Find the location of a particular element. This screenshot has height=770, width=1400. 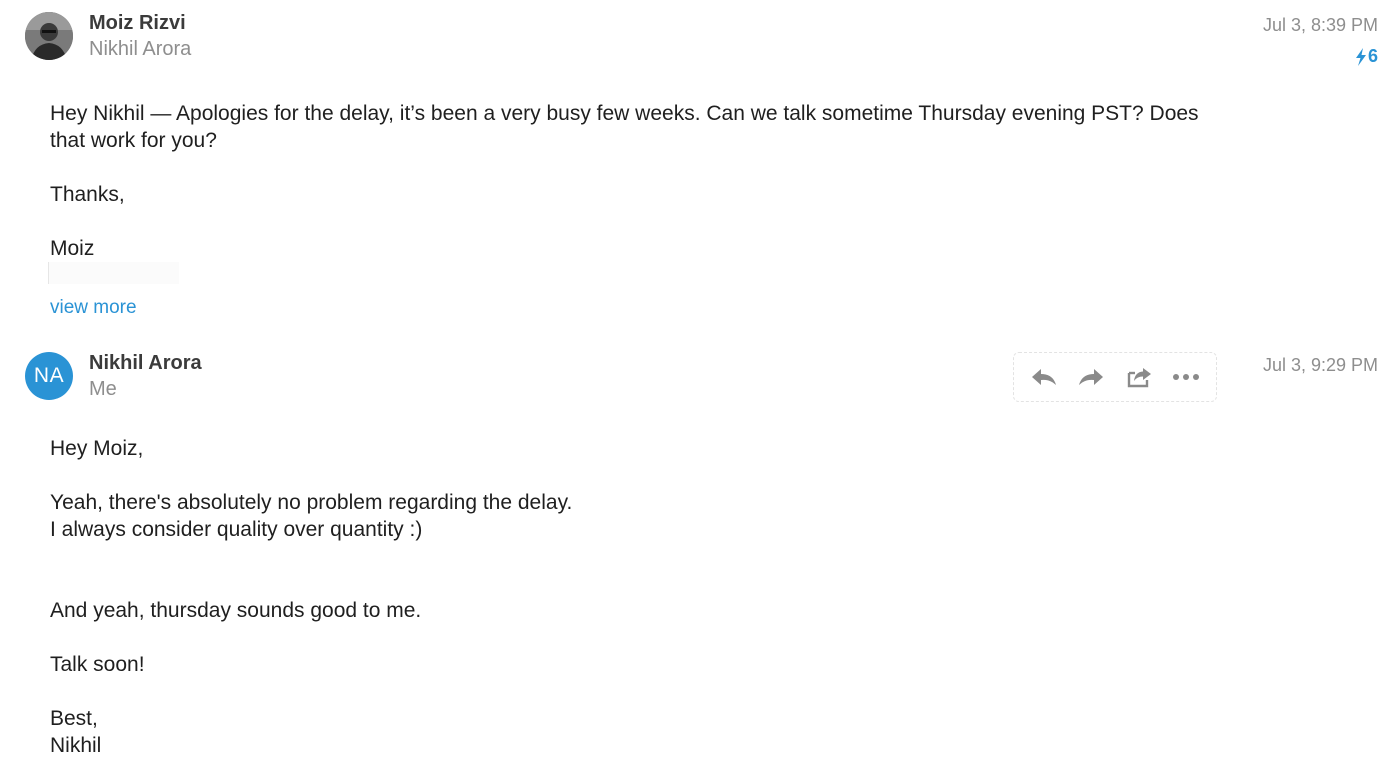

thread-count-value: 6 is located at coordinates (1372, 56).